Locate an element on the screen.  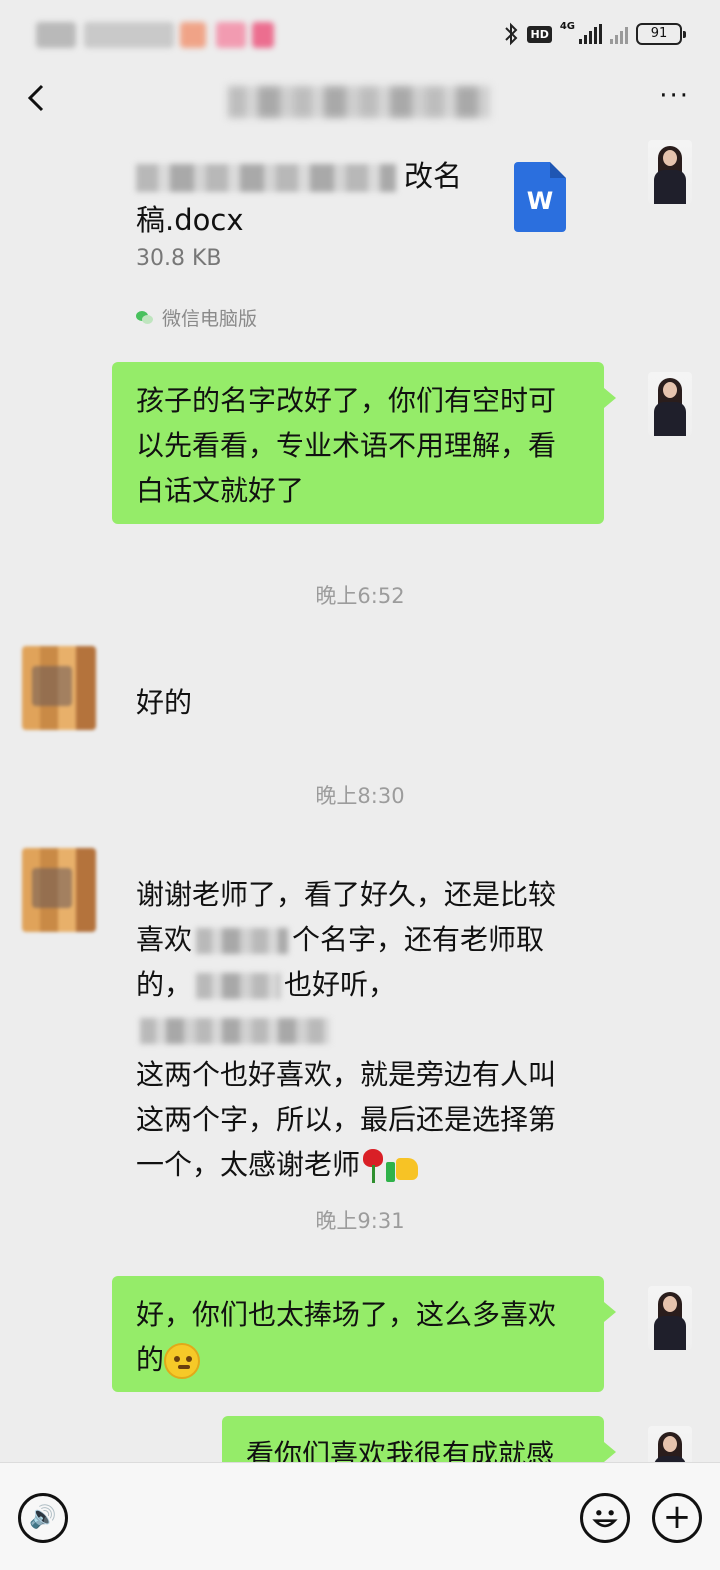
file-name-part1: 改名 is located at coordinates (433, 176).